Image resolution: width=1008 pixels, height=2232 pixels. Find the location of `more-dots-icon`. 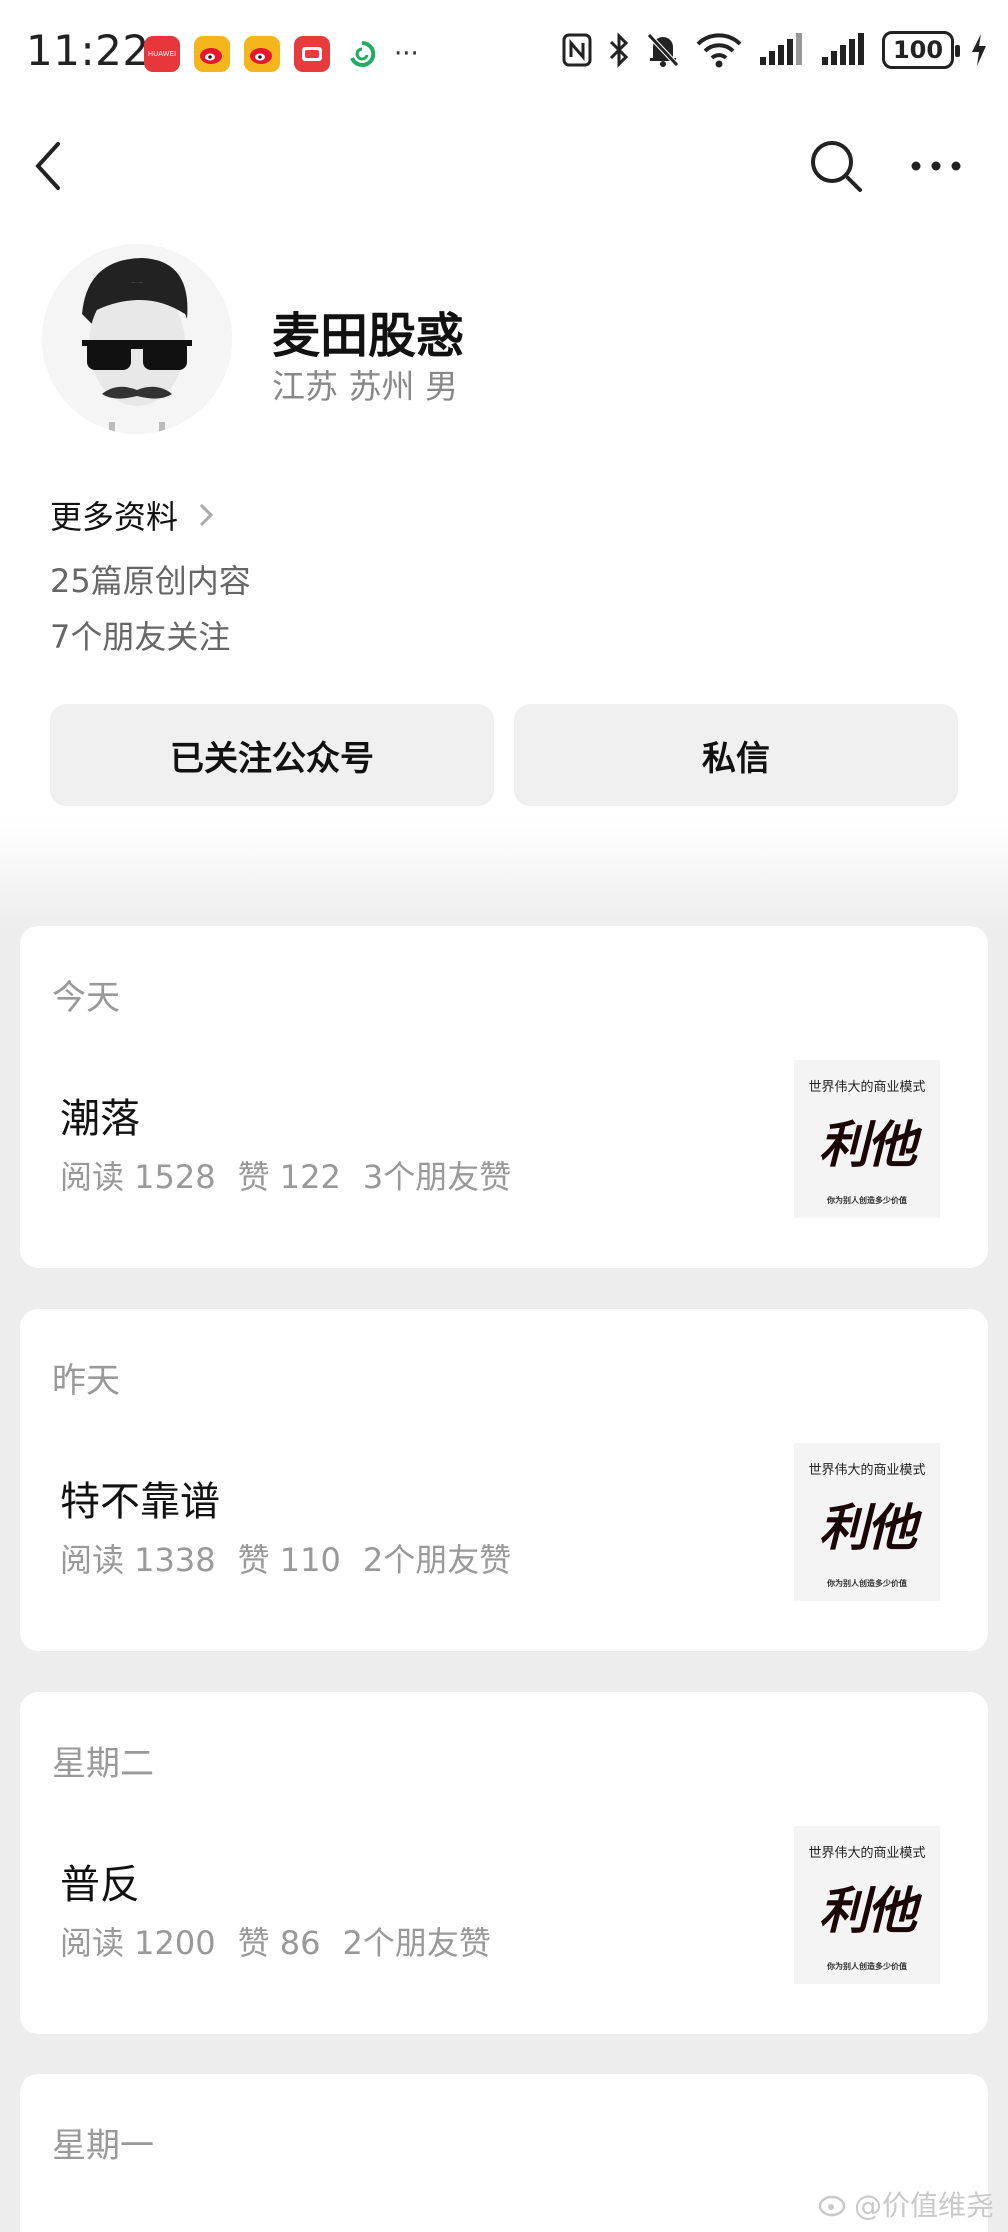

more-dots-icon is located at coordinates (936, 166).